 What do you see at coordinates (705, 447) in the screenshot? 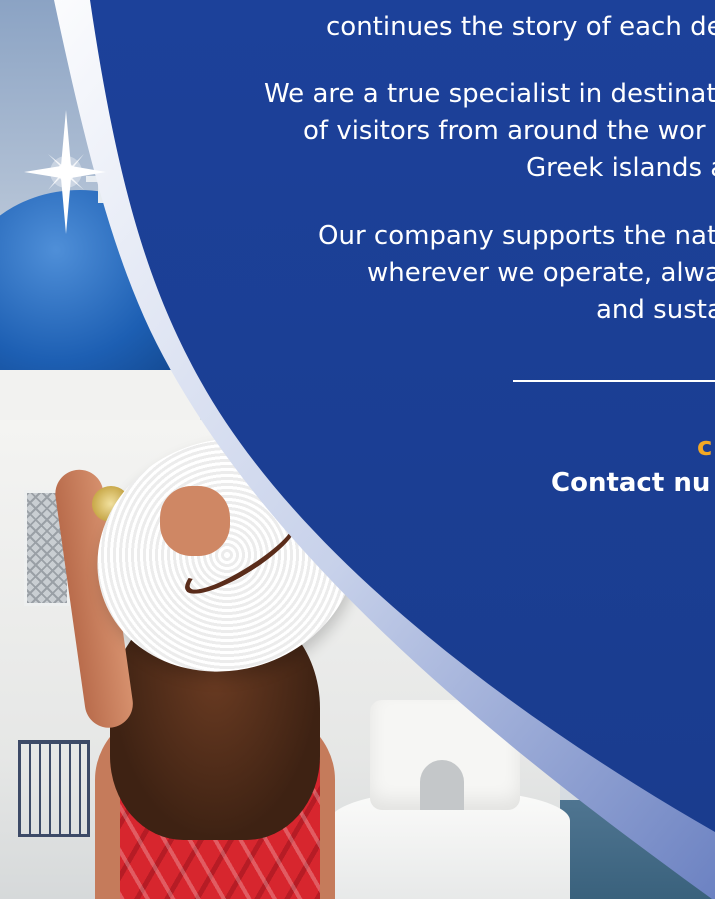
I see `accent-heading-fragment: c` at bounding box center [705, 447].